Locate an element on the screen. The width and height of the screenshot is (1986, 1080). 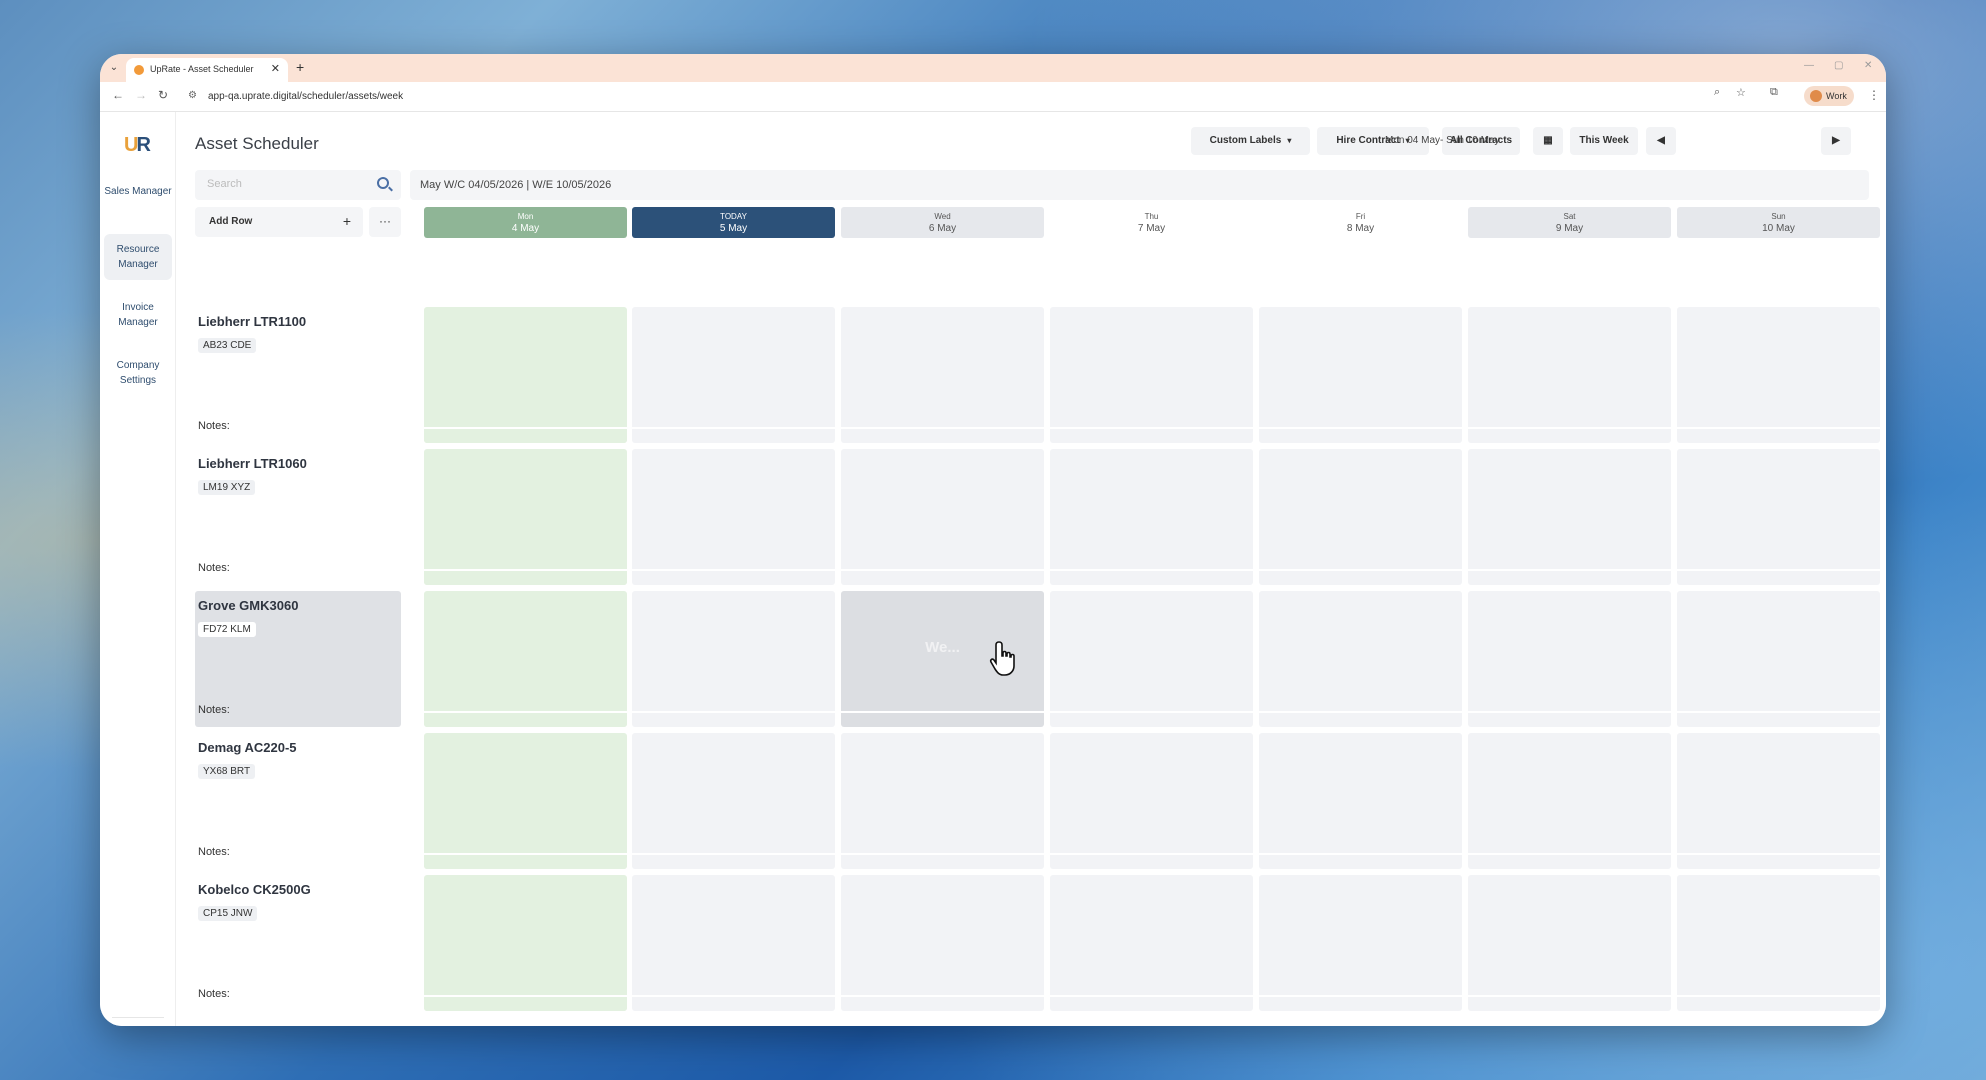
row-more-options-icon: ··· is located at coordinates (385, 222).